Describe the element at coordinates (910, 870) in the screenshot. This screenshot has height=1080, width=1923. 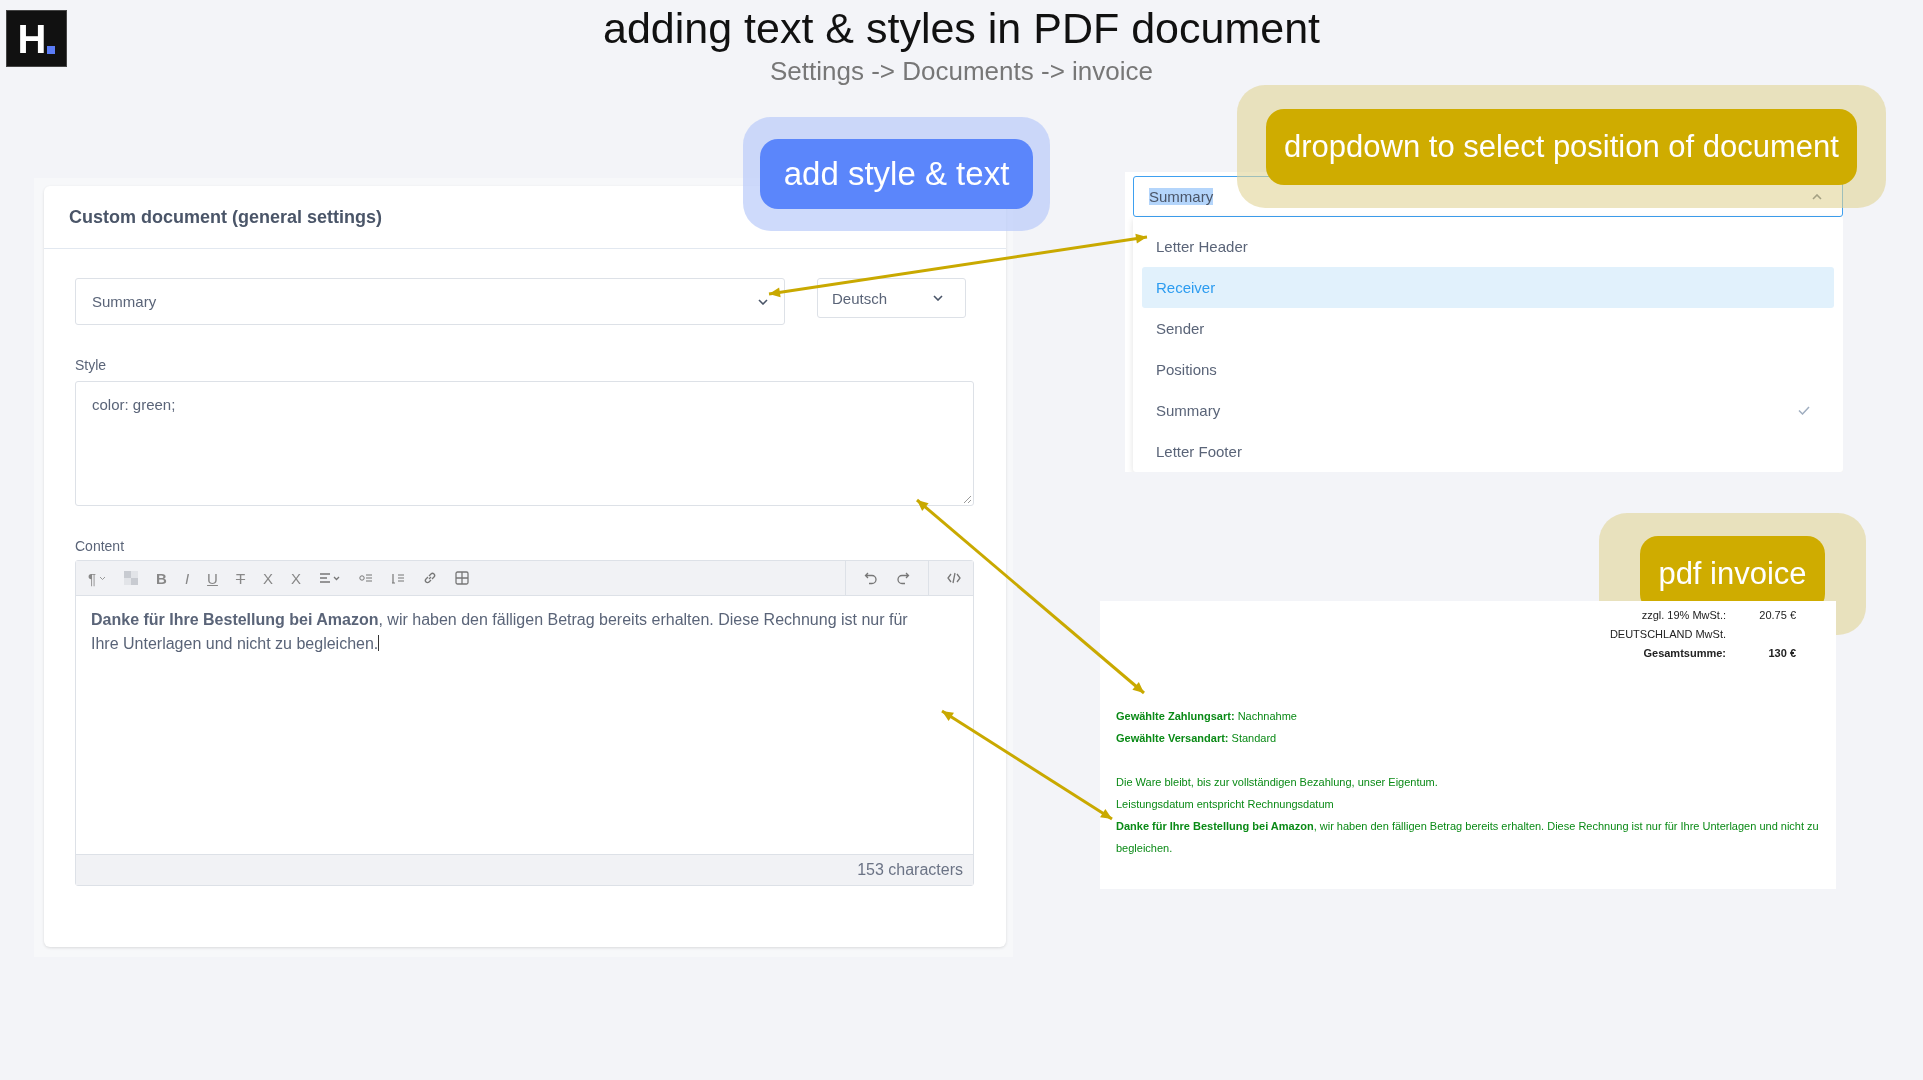
I see `character-count: 153 characters` at that location.